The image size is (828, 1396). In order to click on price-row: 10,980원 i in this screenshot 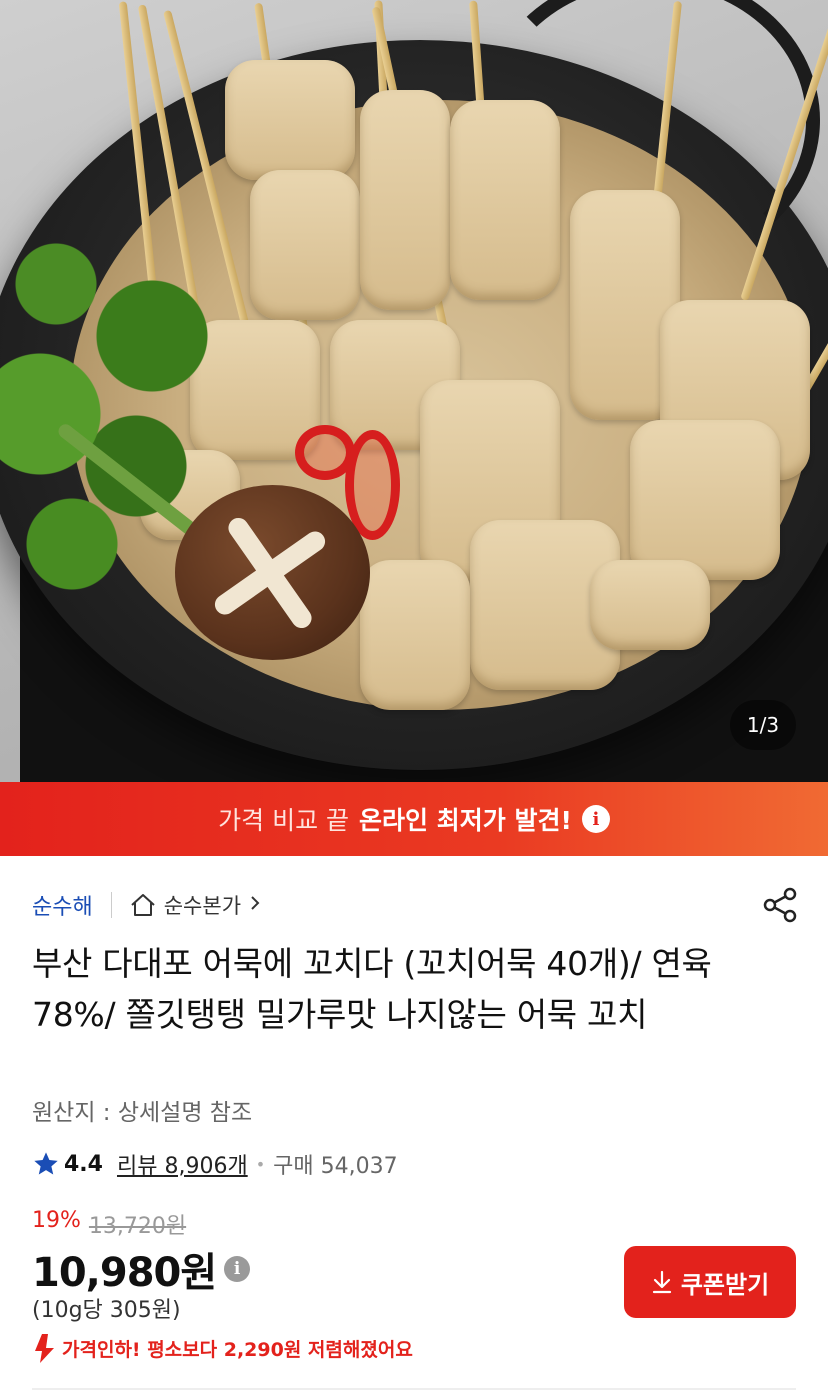, I will do `click(141, 1269)`.